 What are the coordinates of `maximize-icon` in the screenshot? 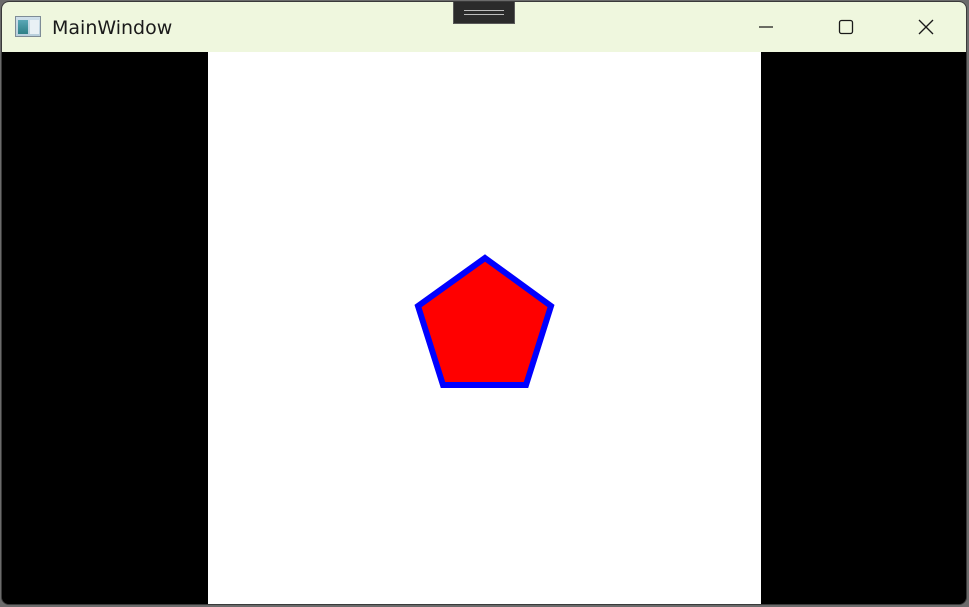 It's located at (846, 27).